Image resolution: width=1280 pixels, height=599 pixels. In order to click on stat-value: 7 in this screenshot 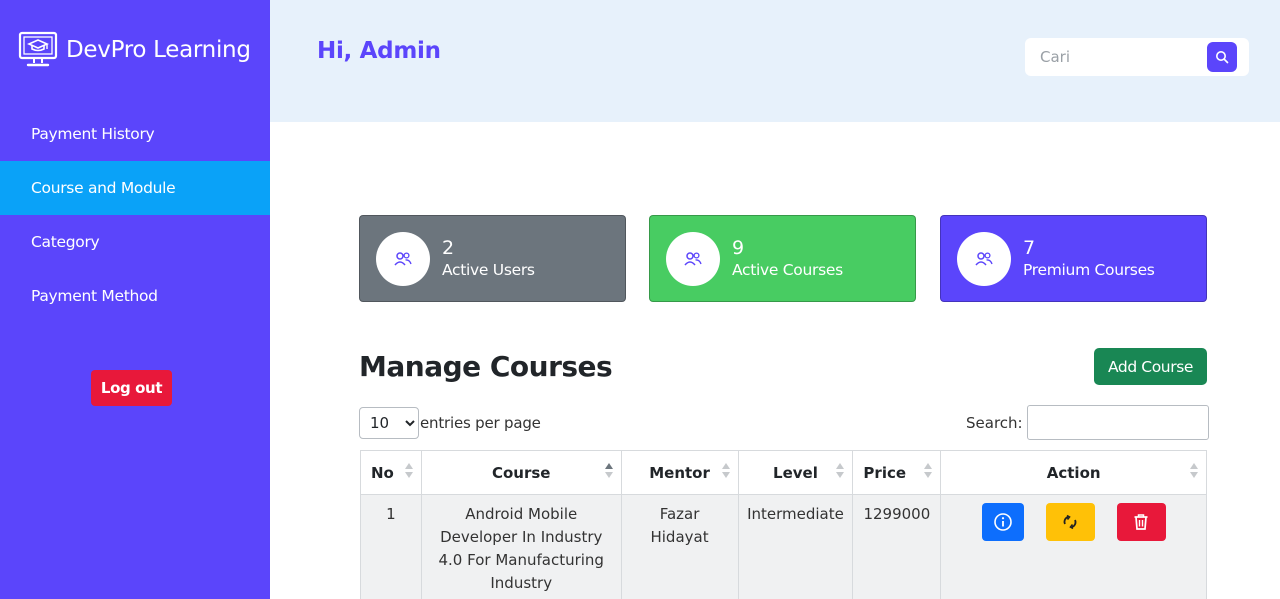, I will do `click(1029, 248)`.